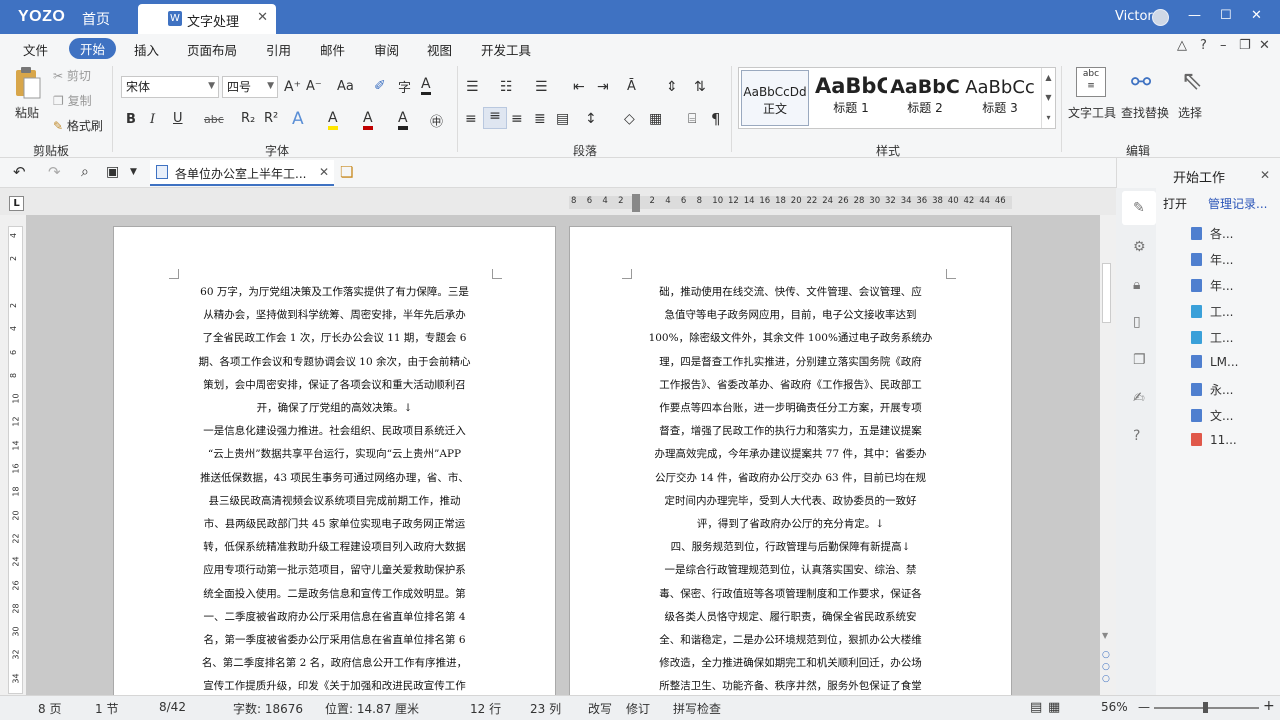  Describe the element at coordinates (170, 87) in the screenshot. I see `font-family-select: 宋体 ▼` at that location.